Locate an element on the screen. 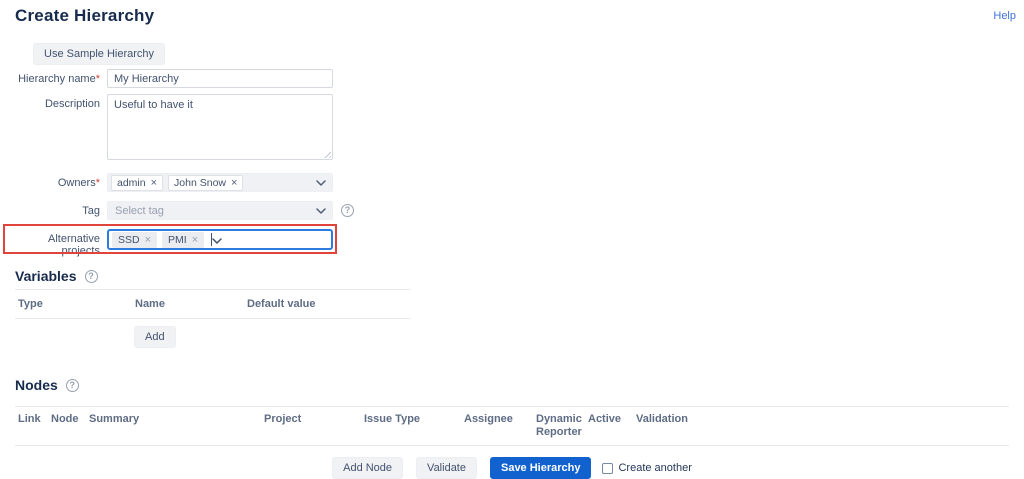 The image size is (1024, 479). use-sample-hierarchy-button: Use Sample Hierarchy is located at coordinates (99, 54).